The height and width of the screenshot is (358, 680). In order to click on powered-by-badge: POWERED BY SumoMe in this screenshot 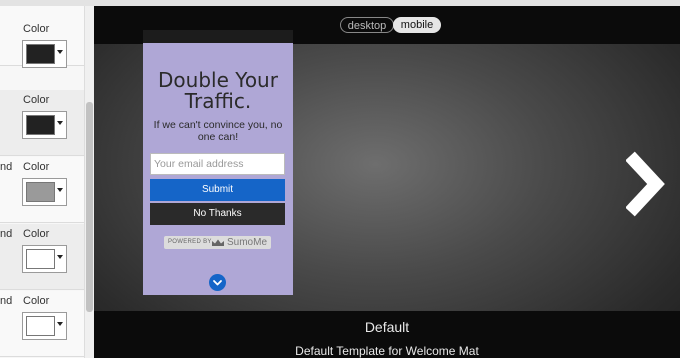, I will do `click(217, 242)`.